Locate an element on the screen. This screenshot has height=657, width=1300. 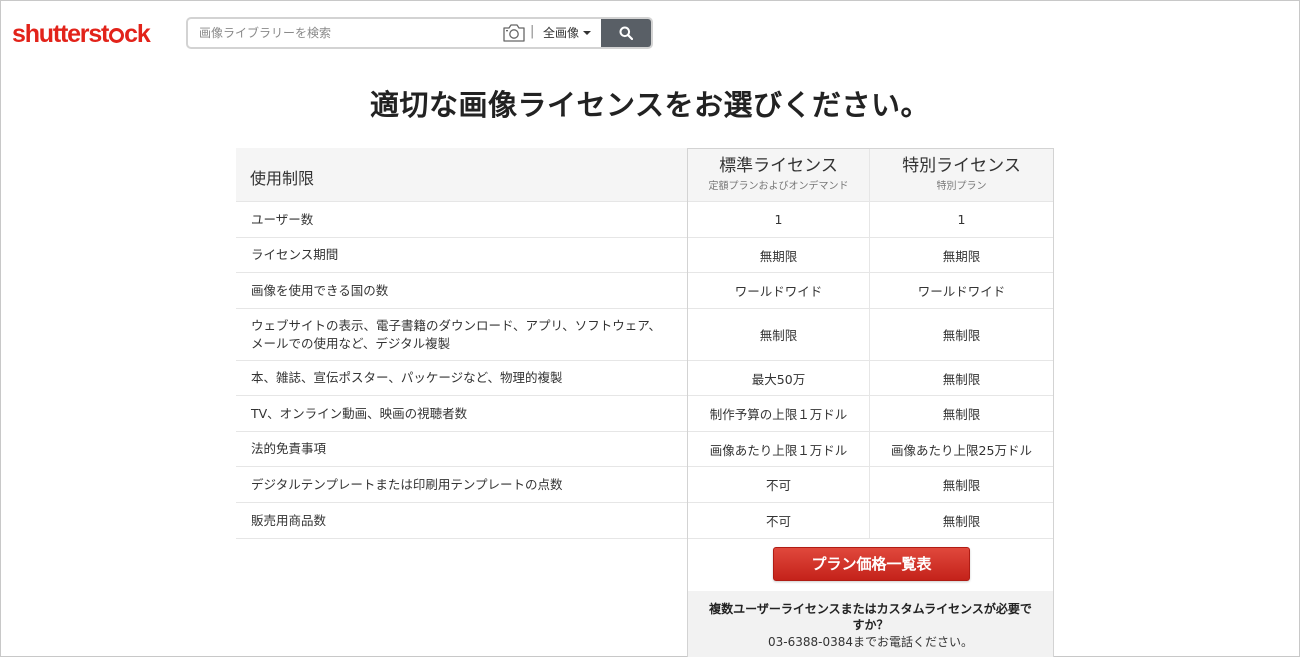
row-label: ユーザー数 is located at coordinates (282, 219).